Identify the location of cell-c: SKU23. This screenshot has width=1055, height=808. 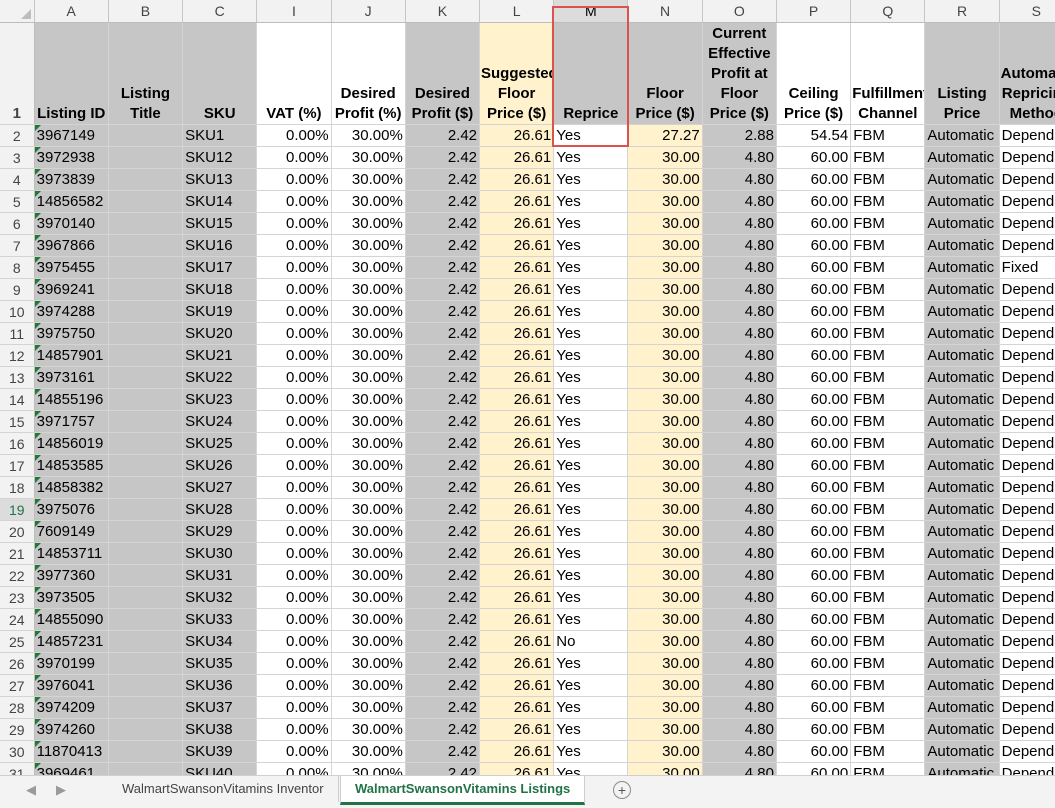
(220, 399).